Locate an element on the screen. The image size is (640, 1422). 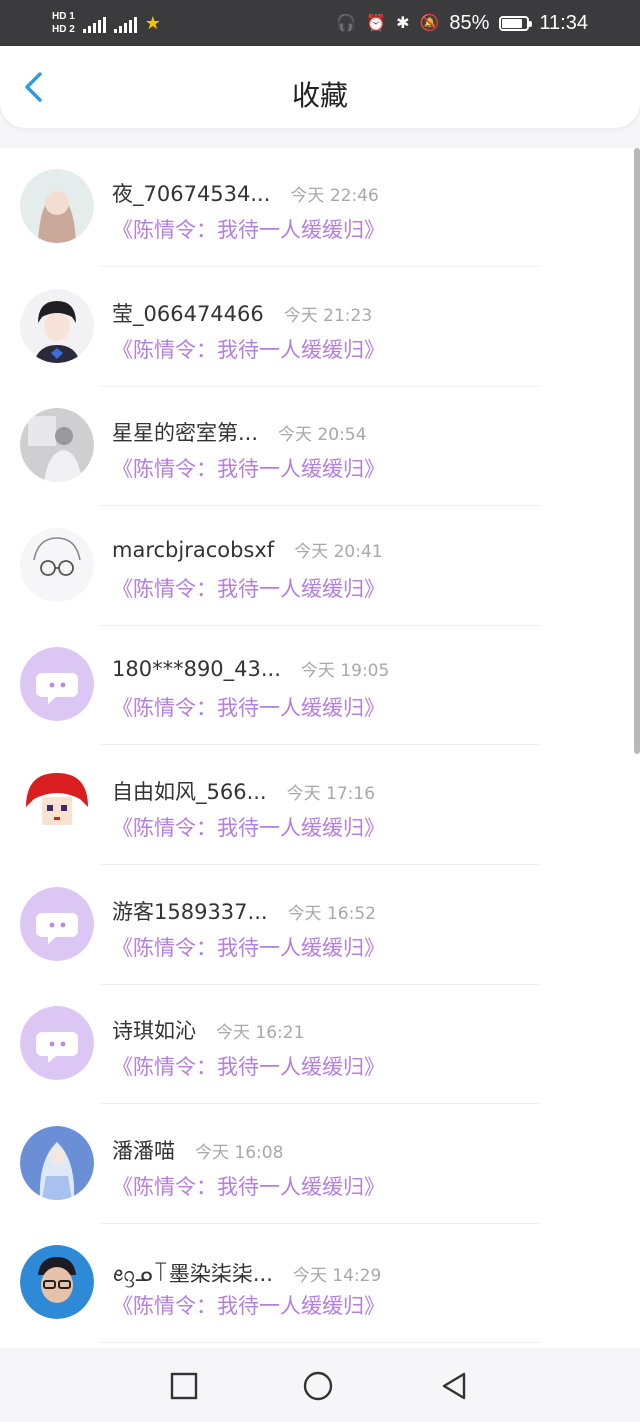
status-right: 🎧 ⏰ ✱ 🔕 85% 11:34 is located at coordinates (462, 23).